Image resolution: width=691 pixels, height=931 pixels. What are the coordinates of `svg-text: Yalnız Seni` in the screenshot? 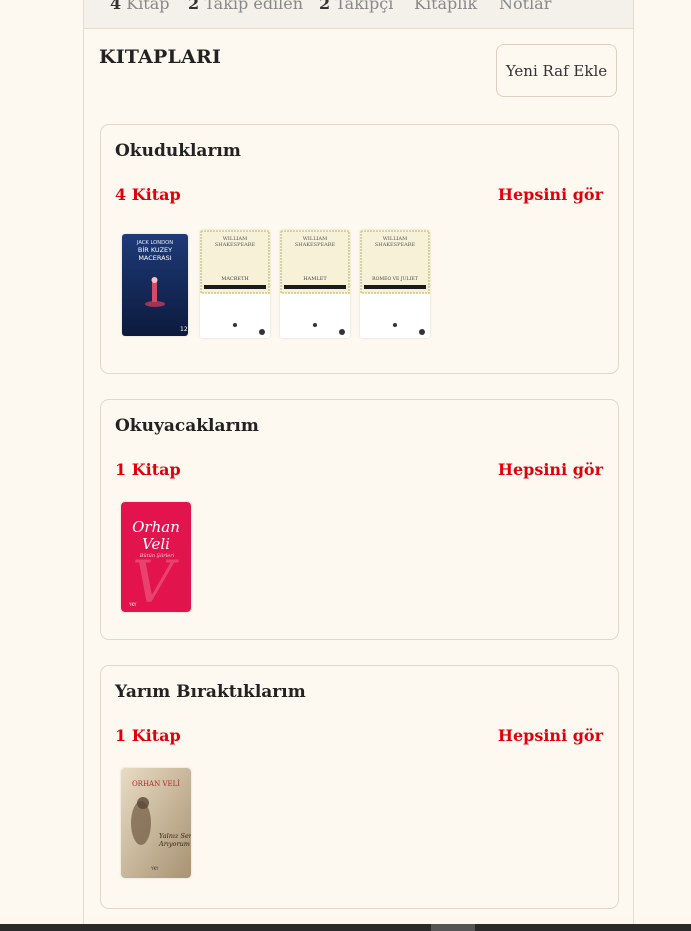 It's located at (175, 836).